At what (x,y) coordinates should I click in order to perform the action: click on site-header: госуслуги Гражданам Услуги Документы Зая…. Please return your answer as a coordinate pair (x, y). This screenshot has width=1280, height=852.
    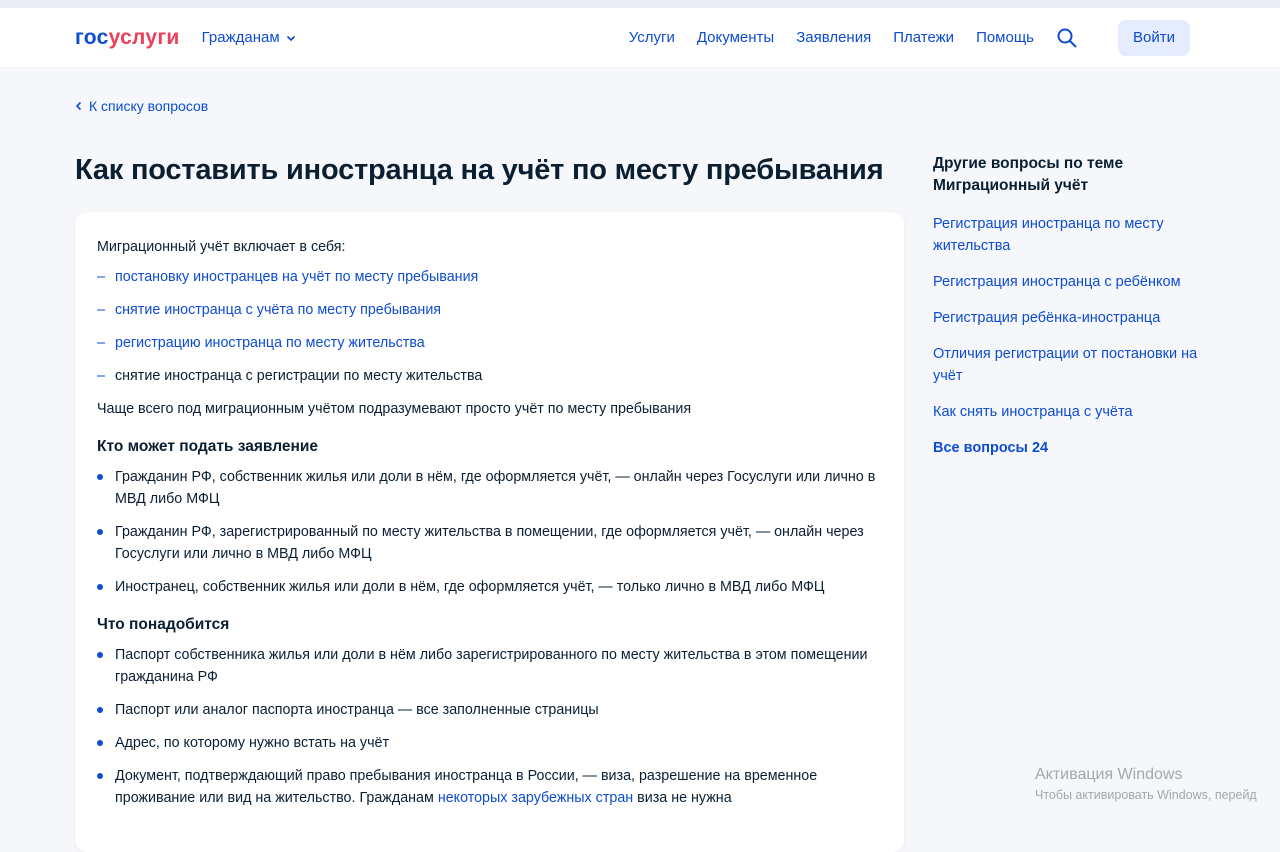
    Looking at the image, I should click on (640, 38).